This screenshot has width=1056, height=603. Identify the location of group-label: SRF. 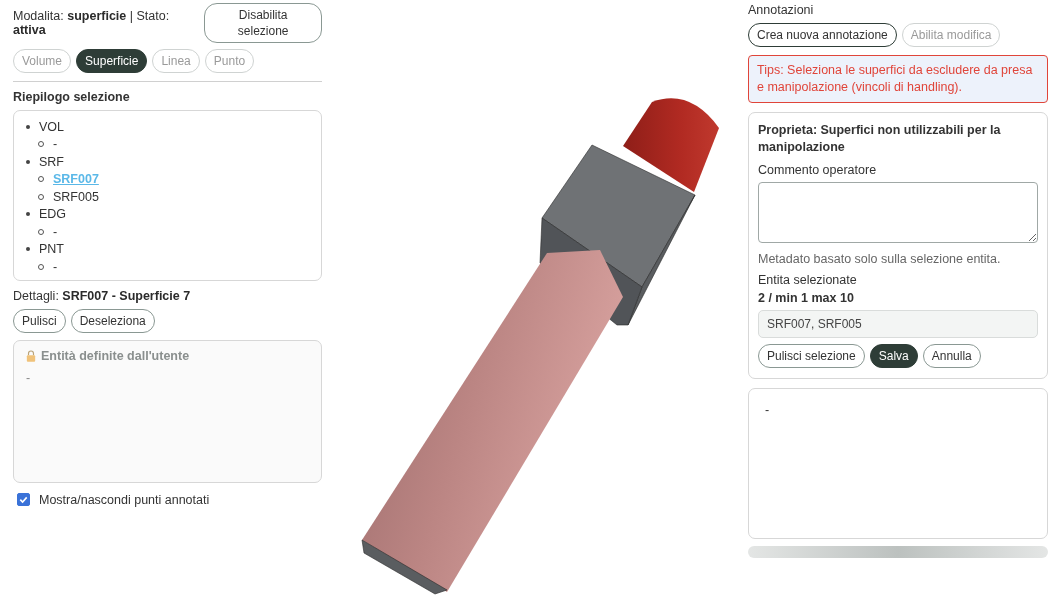
(51, 161).